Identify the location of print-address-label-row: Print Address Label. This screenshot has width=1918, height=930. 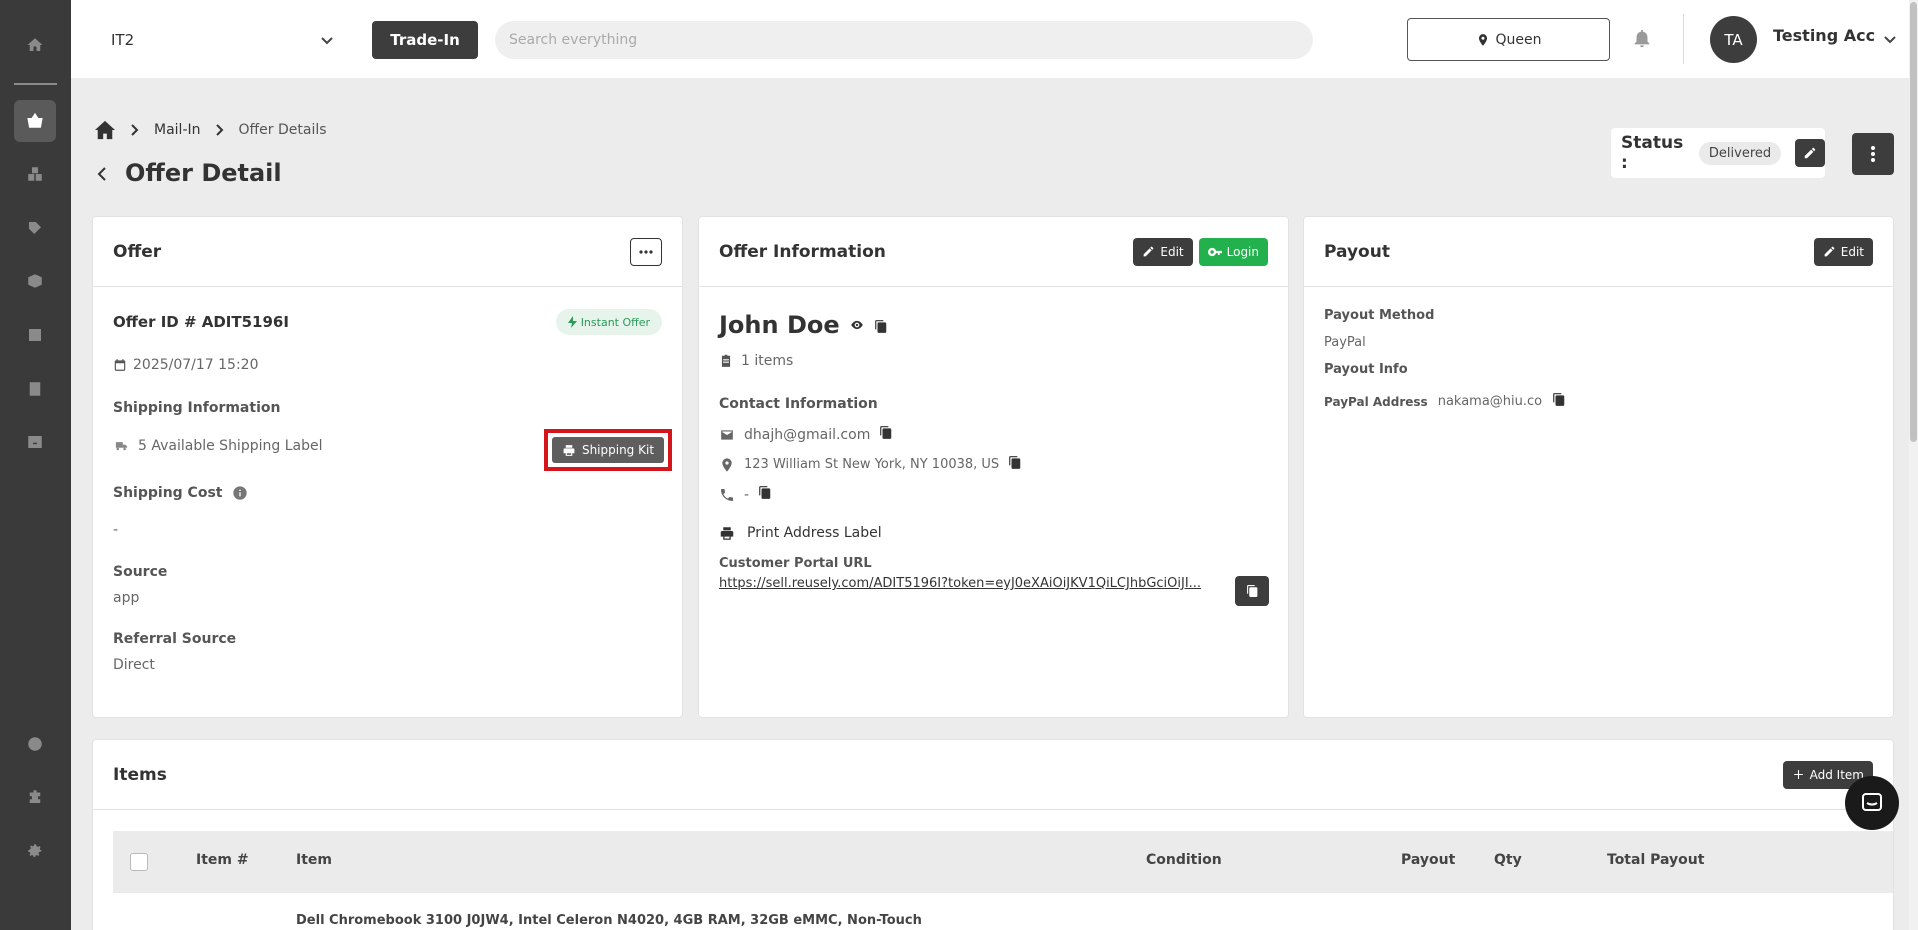
(800, 533).